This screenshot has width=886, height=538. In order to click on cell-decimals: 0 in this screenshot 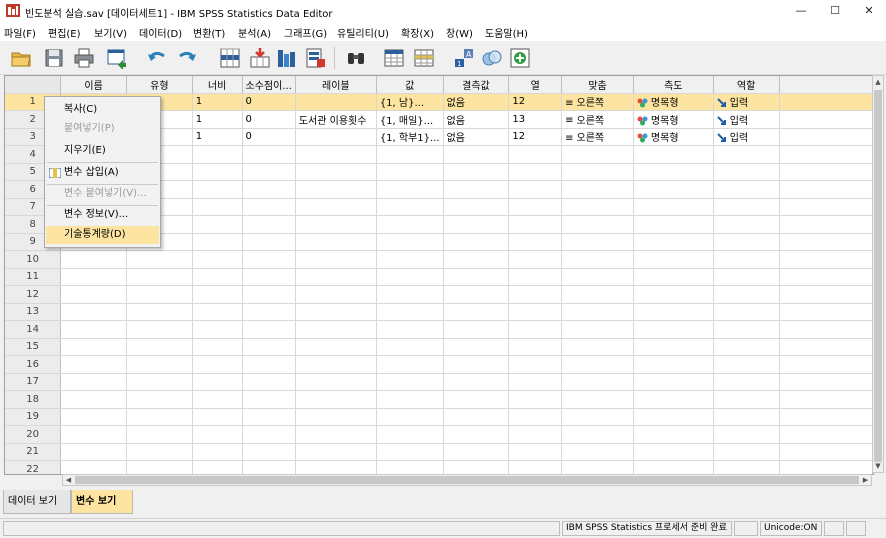, I will do `click(269, 119)`.